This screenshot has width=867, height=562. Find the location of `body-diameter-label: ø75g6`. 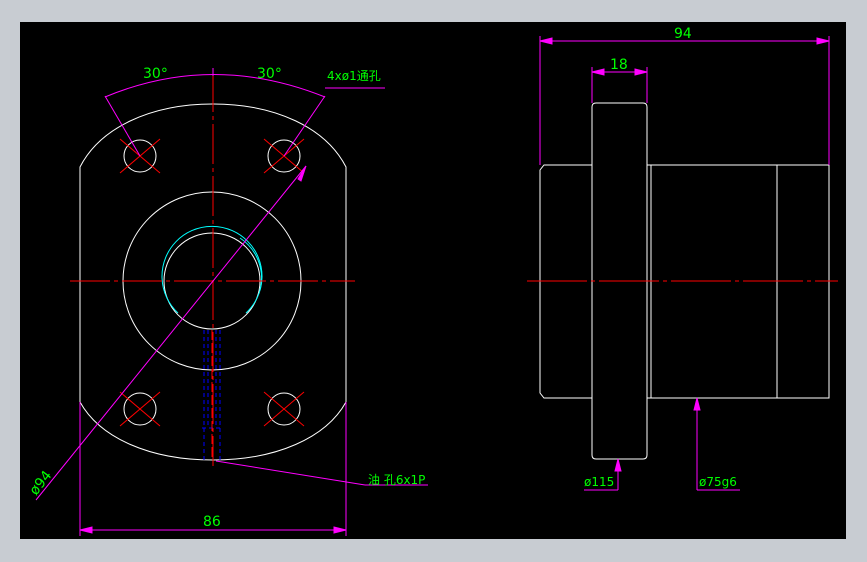

body-diameter-label: ø75g6 is located at coordinates (718, 482).